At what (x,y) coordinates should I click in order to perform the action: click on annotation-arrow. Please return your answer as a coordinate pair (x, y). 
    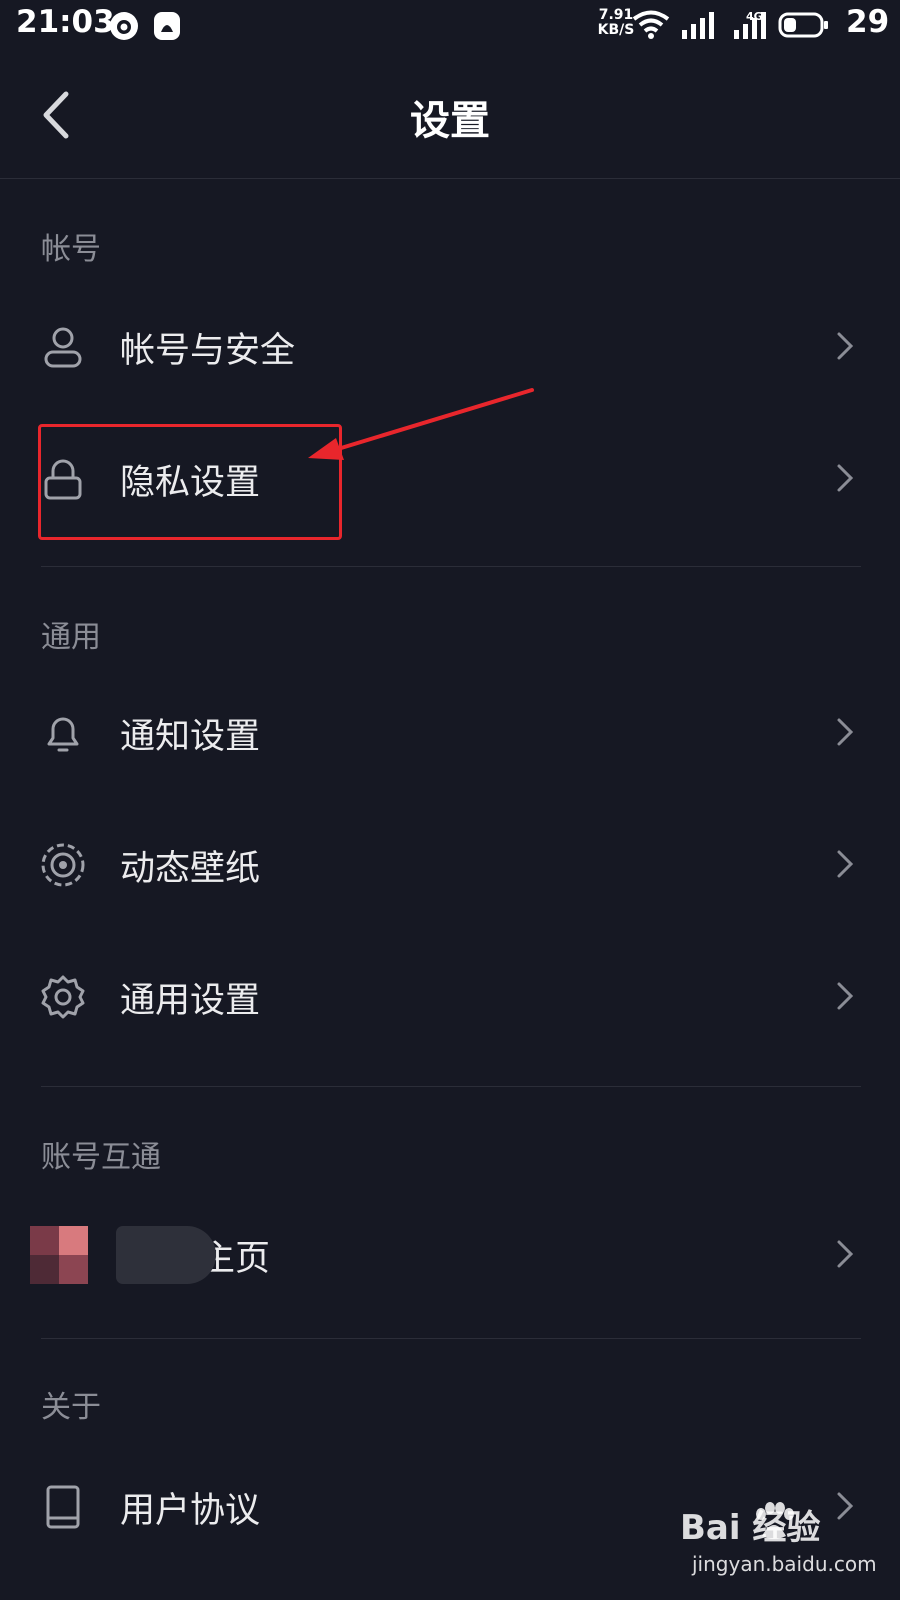
    Looking at the image, I should click on (421, 424).